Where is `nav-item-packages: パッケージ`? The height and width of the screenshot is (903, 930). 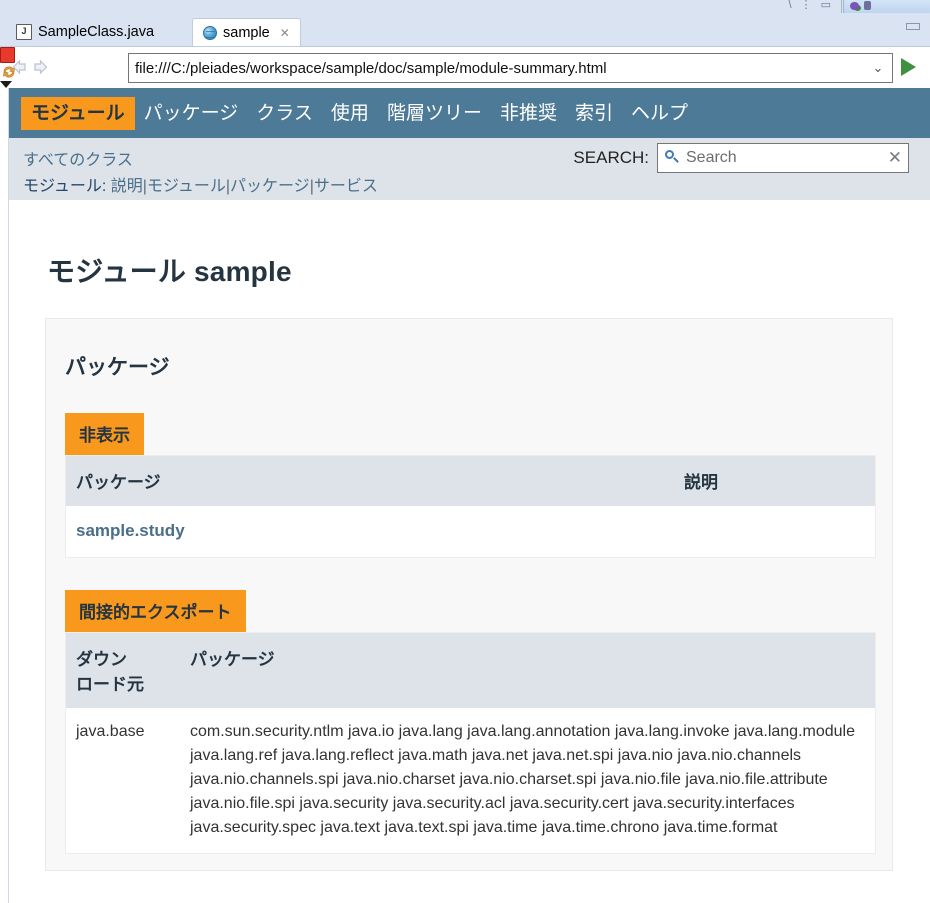
nav-item-packages: パッケージ is located at coordinates (191, 113).